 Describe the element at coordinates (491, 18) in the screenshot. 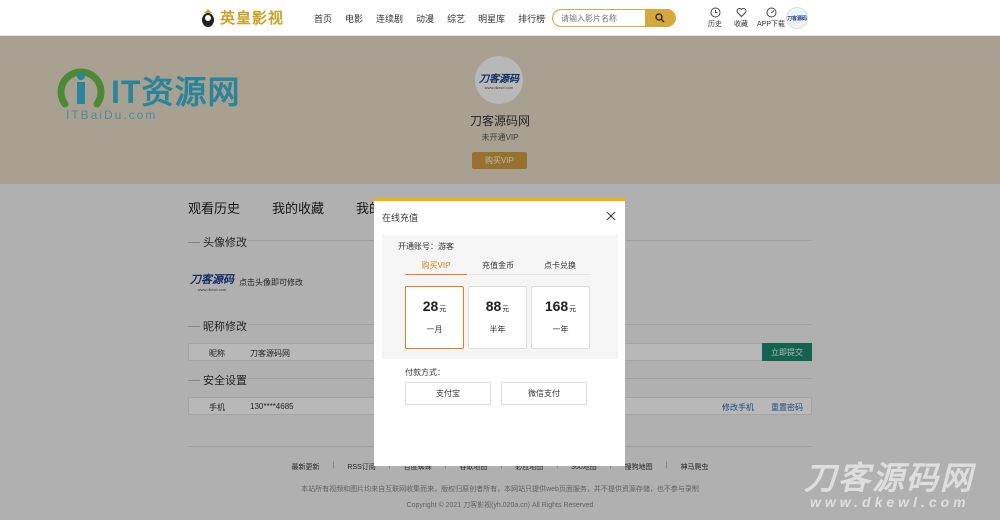

I see `nav-stars: 明星库` at that location.